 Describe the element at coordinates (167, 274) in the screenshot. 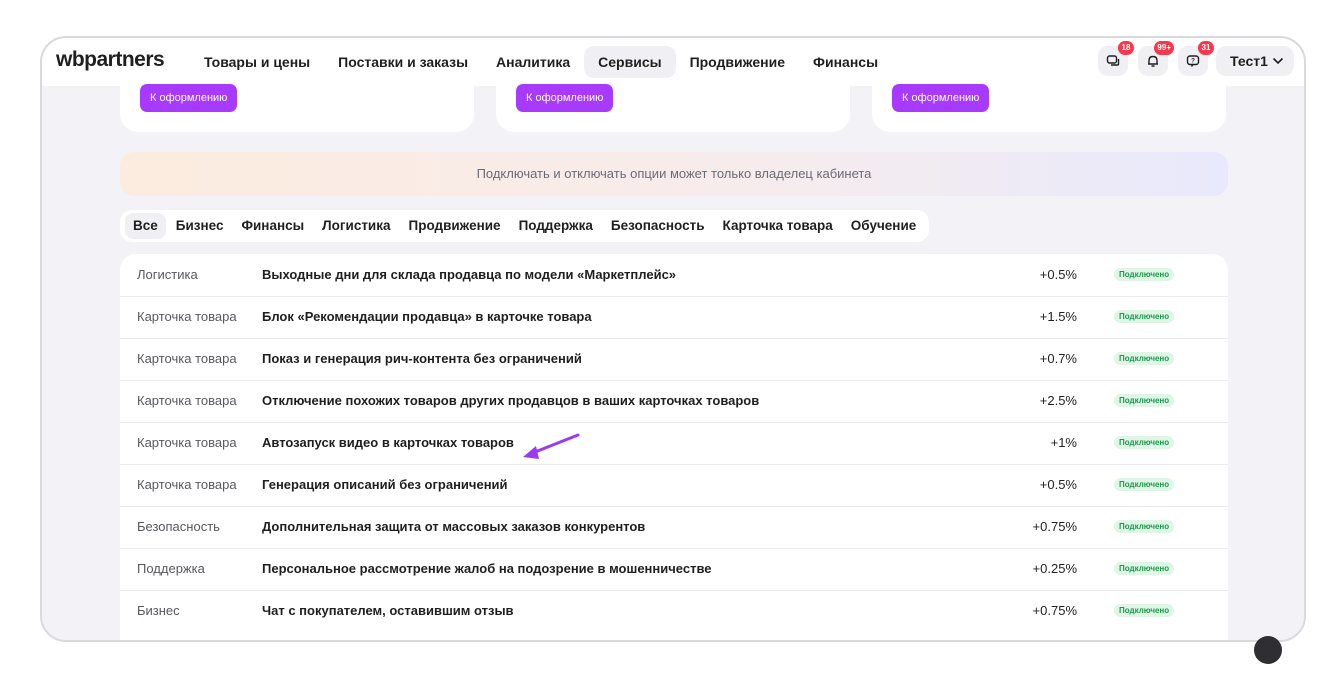

I see `option-category: Логистика` at that location.